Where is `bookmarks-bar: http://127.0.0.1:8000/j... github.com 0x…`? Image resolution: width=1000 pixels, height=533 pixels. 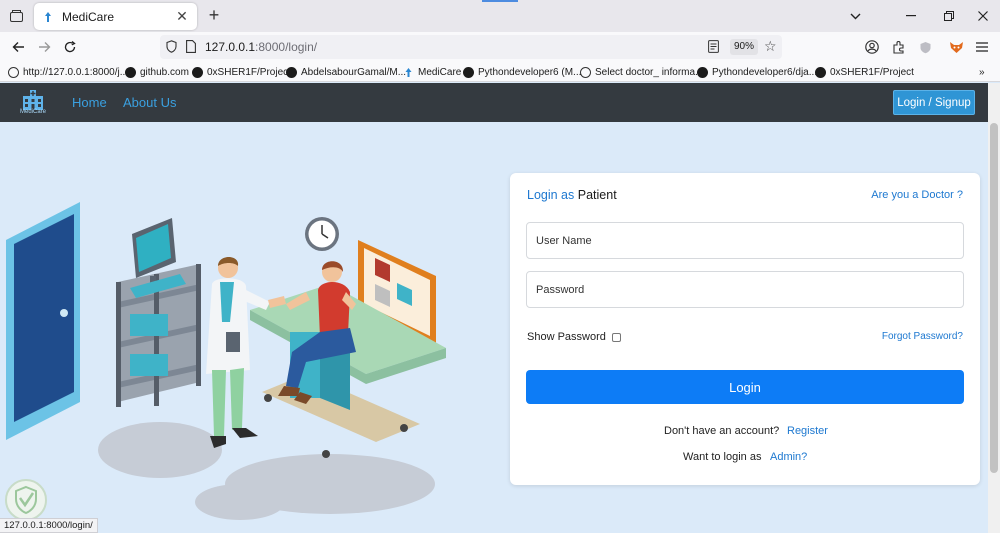 bookmarks-bar: http://127.0.0.1:8000/j... github.com 0x… is located at coordinates (500, 72).